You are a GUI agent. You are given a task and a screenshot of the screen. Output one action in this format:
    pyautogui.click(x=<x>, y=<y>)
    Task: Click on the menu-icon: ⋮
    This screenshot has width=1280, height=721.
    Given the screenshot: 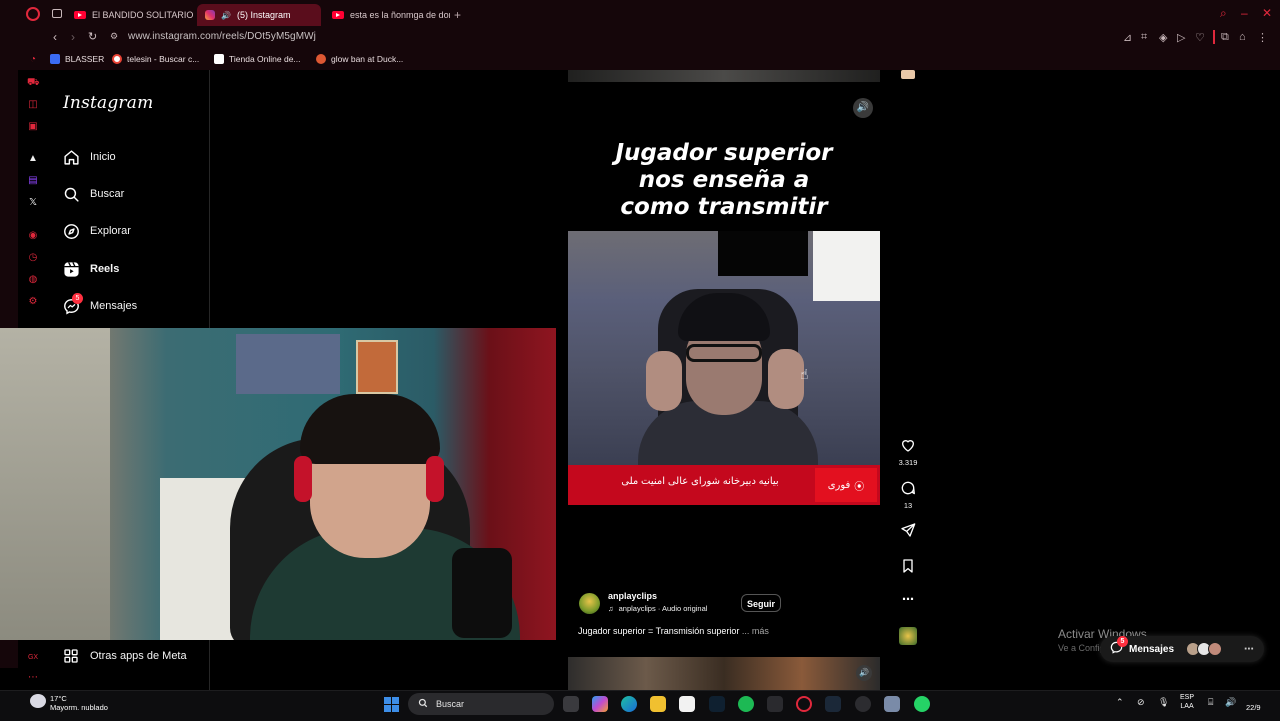 What is the action you would take?
    pyautogui.click(x=1262, y=37)
    